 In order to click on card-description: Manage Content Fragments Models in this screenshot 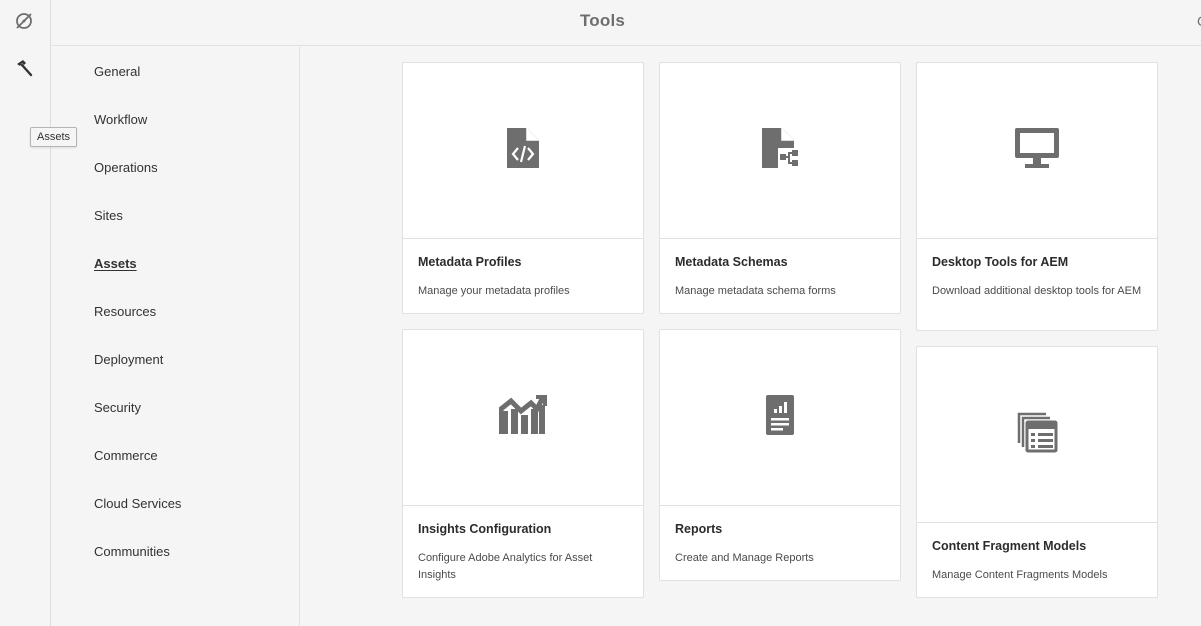, I will do `click(1020, 575)`.